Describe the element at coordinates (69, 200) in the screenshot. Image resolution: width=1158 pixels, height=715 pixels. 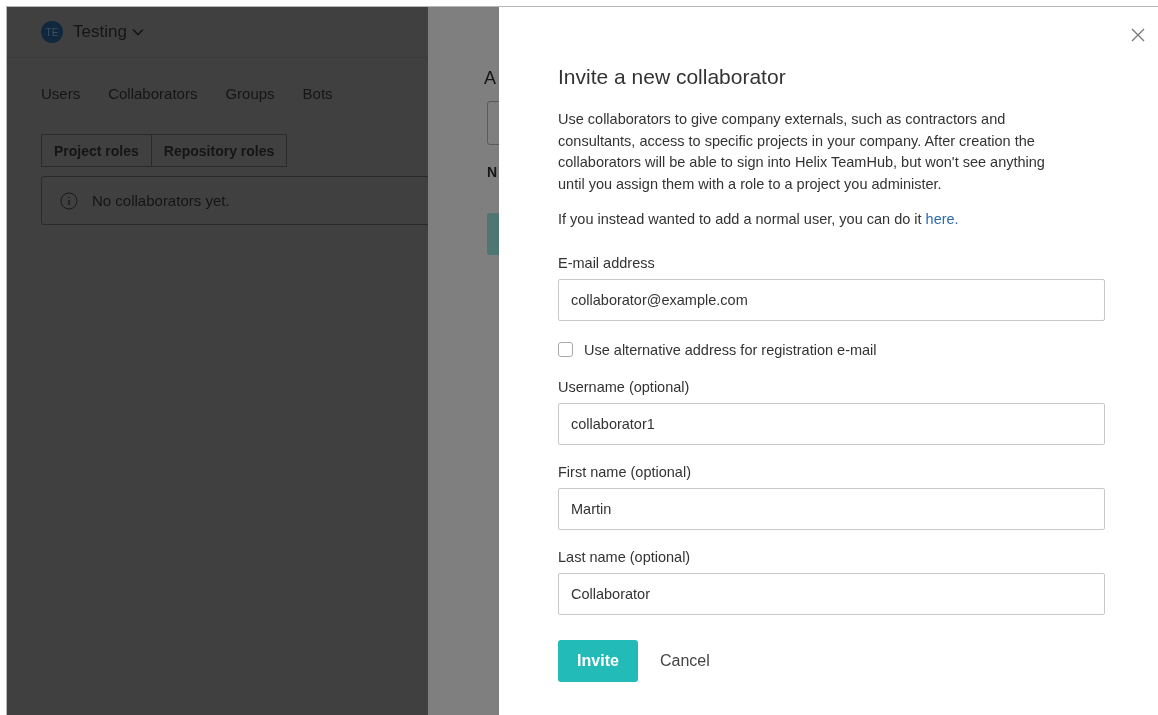
I see `info-icon` at that location.